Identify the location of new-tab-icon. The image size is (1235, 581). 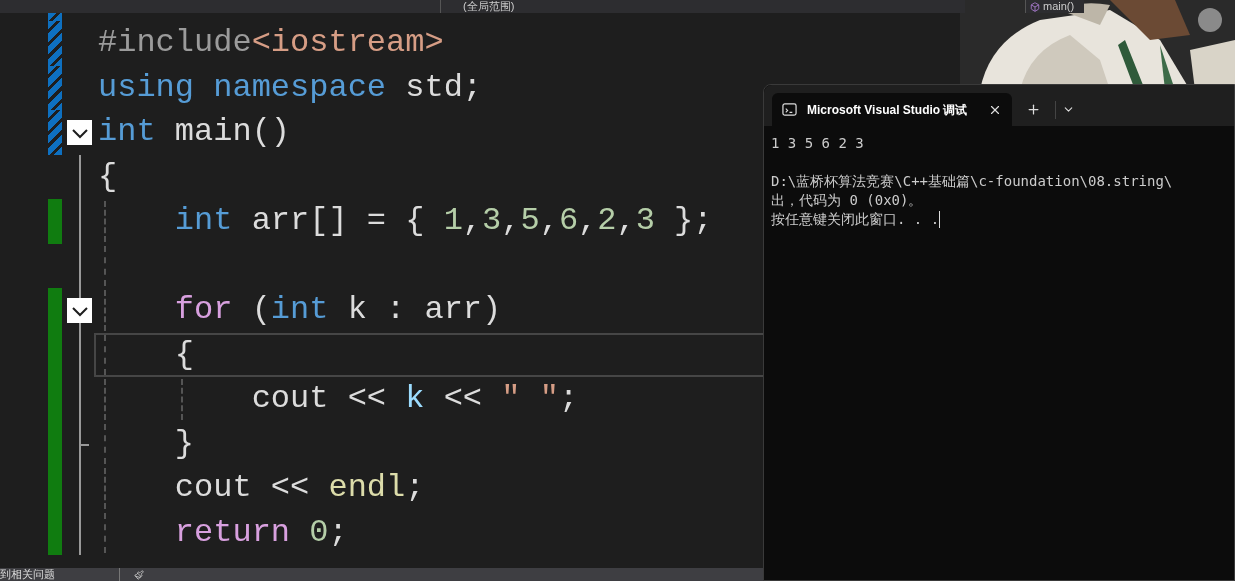
(1033, 109).